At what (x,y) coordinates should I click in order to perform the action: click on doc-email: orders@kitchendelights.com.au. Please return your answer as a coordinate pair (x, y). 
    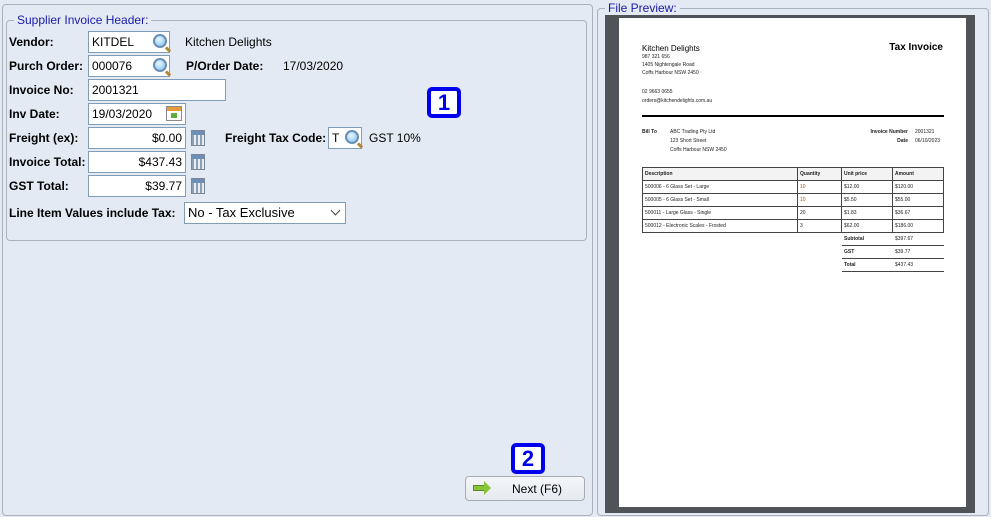
    Looking at the image, I should click on (677, 101).